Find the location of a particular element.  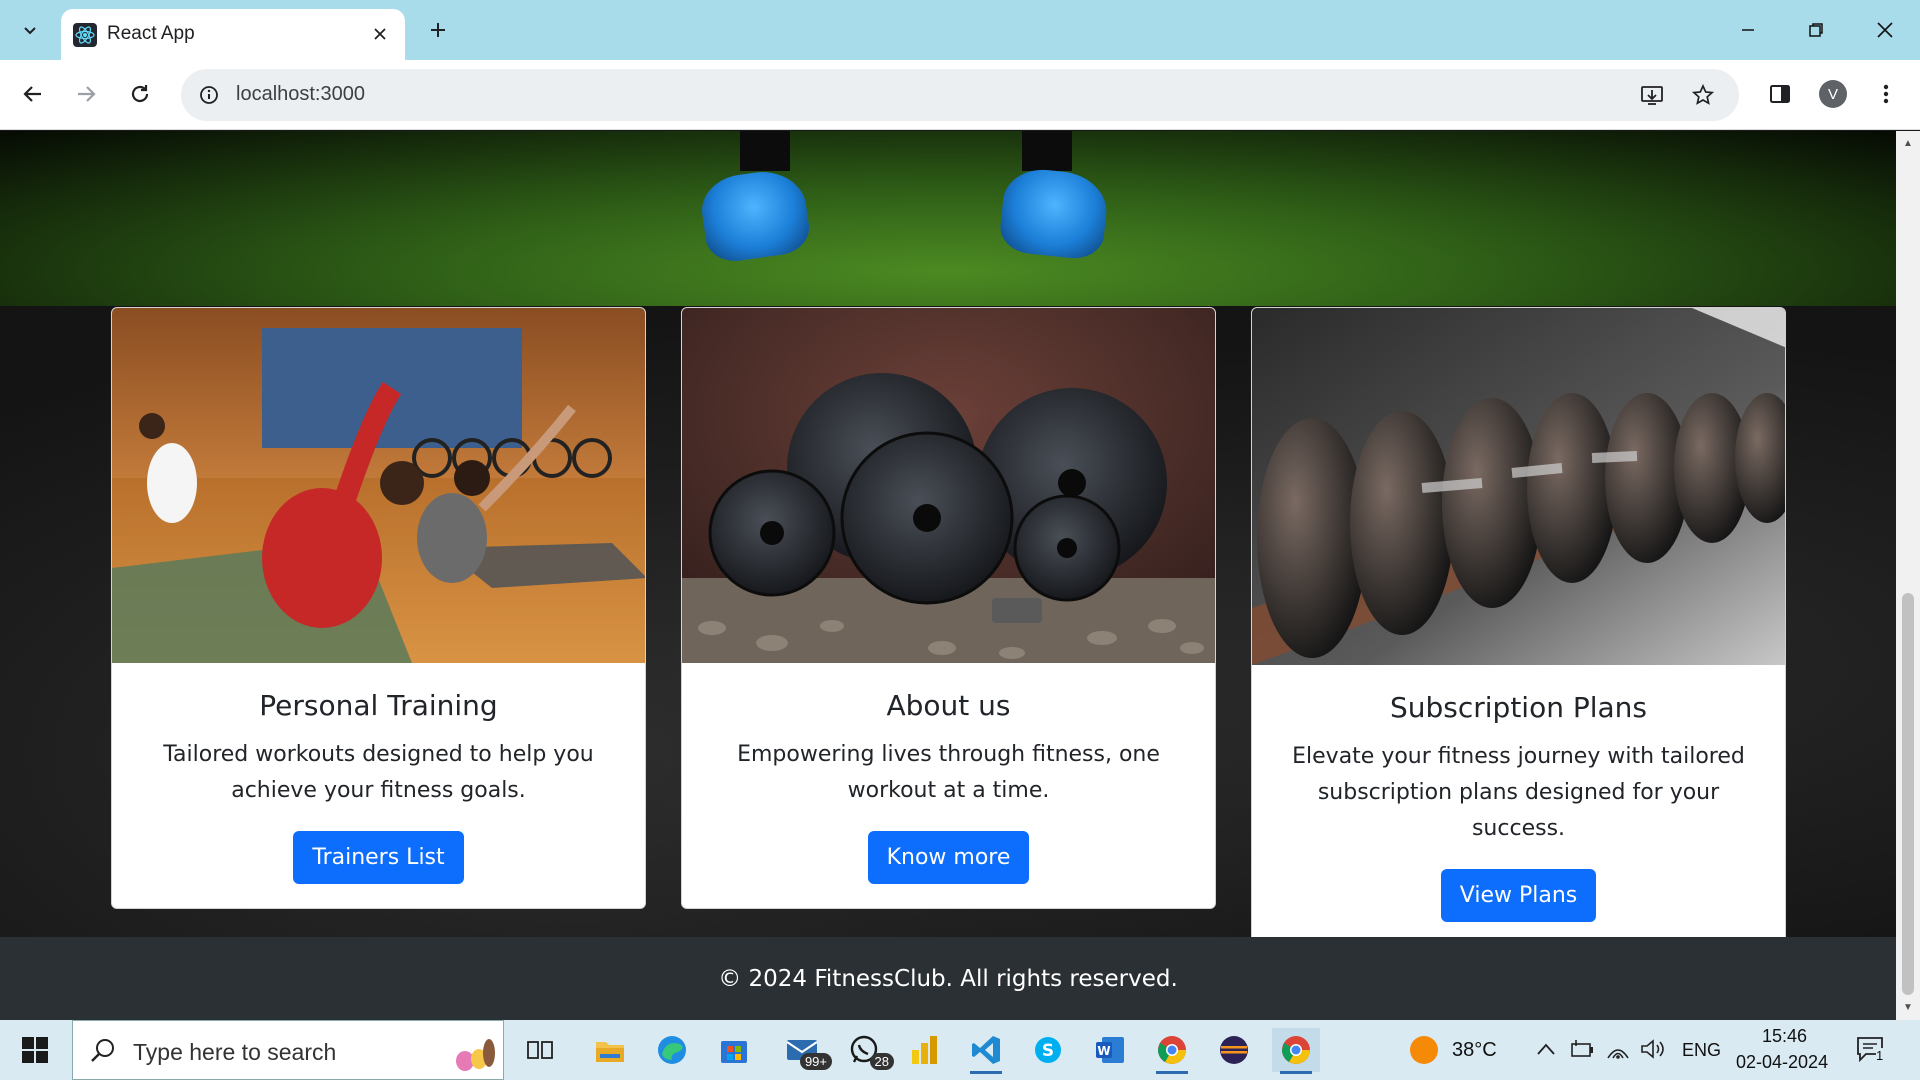

install-icon is located at coordinates (1652, 95).